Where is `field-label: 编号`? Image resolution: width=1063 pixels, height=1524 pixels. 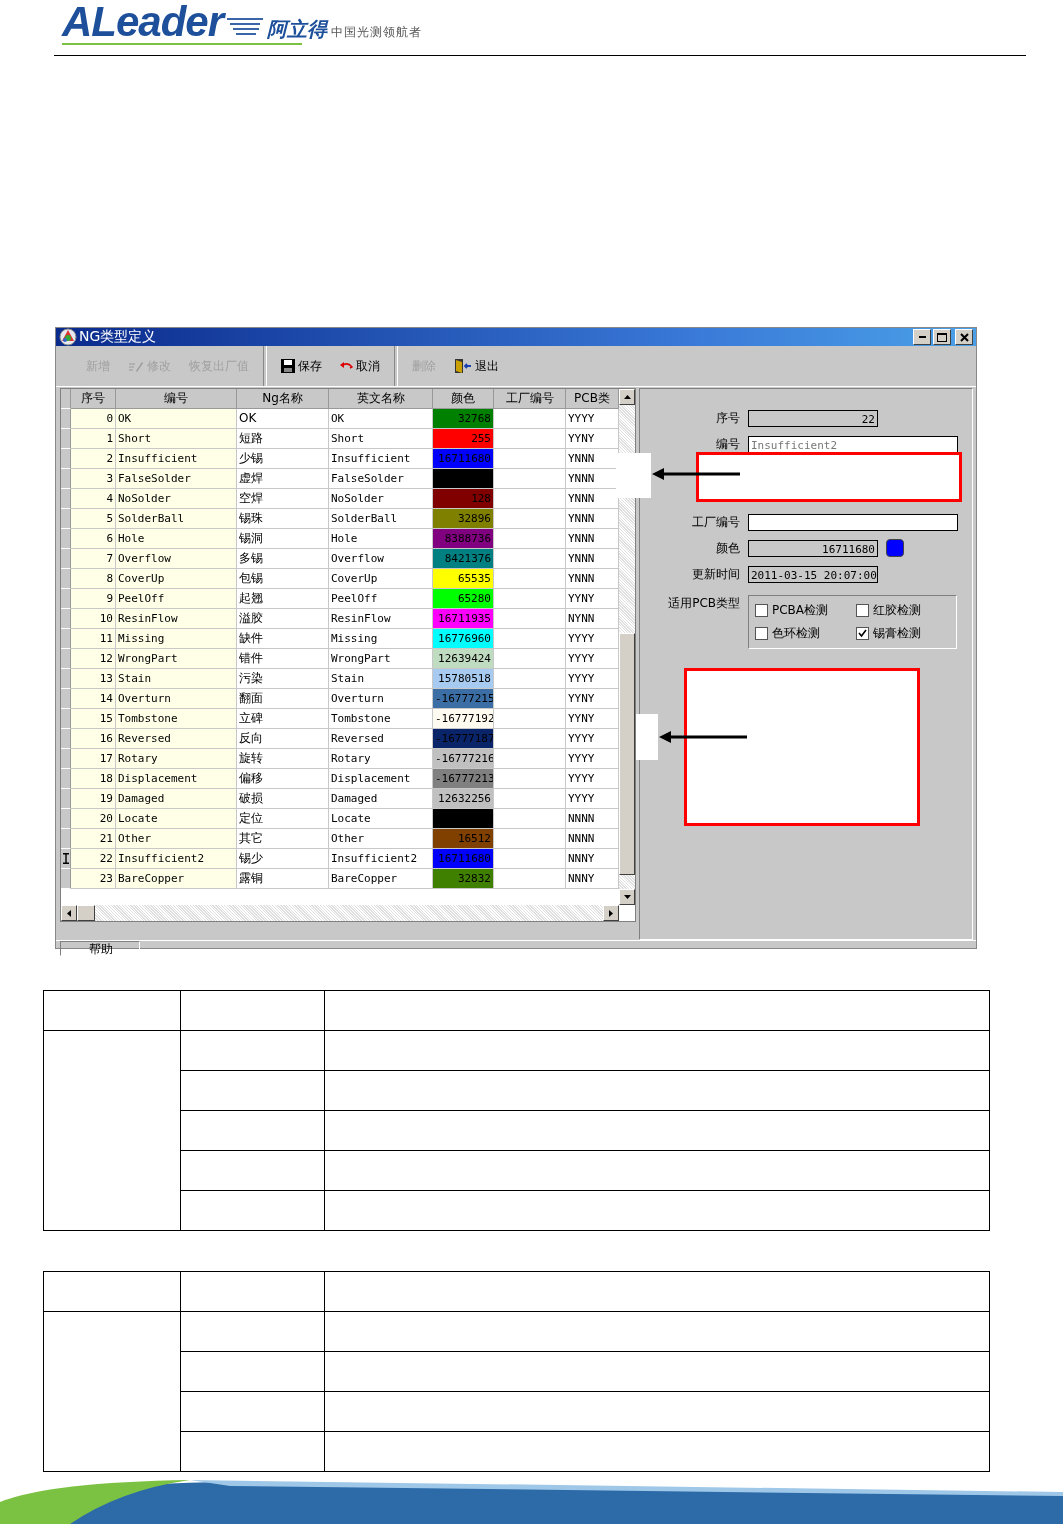 field-label: 编号 is located at coordinates (727, 444).